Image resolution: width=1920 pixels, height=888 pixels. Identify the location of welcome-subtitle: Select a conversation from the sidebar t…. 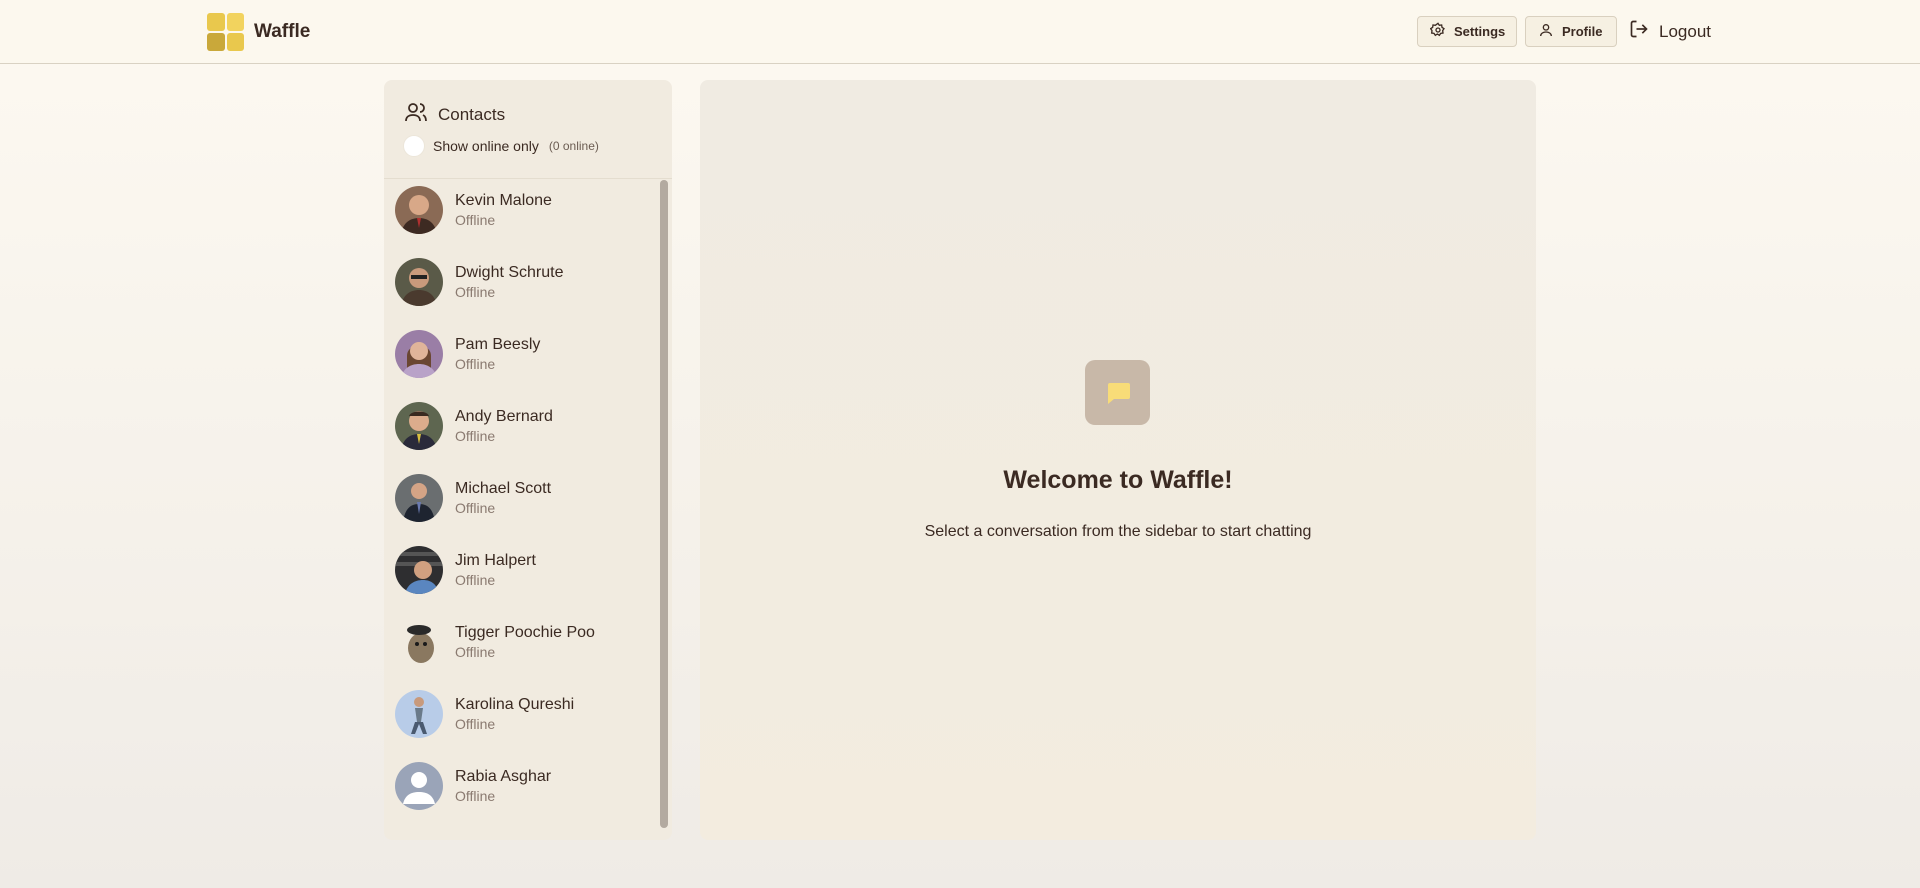
(1118, 531).